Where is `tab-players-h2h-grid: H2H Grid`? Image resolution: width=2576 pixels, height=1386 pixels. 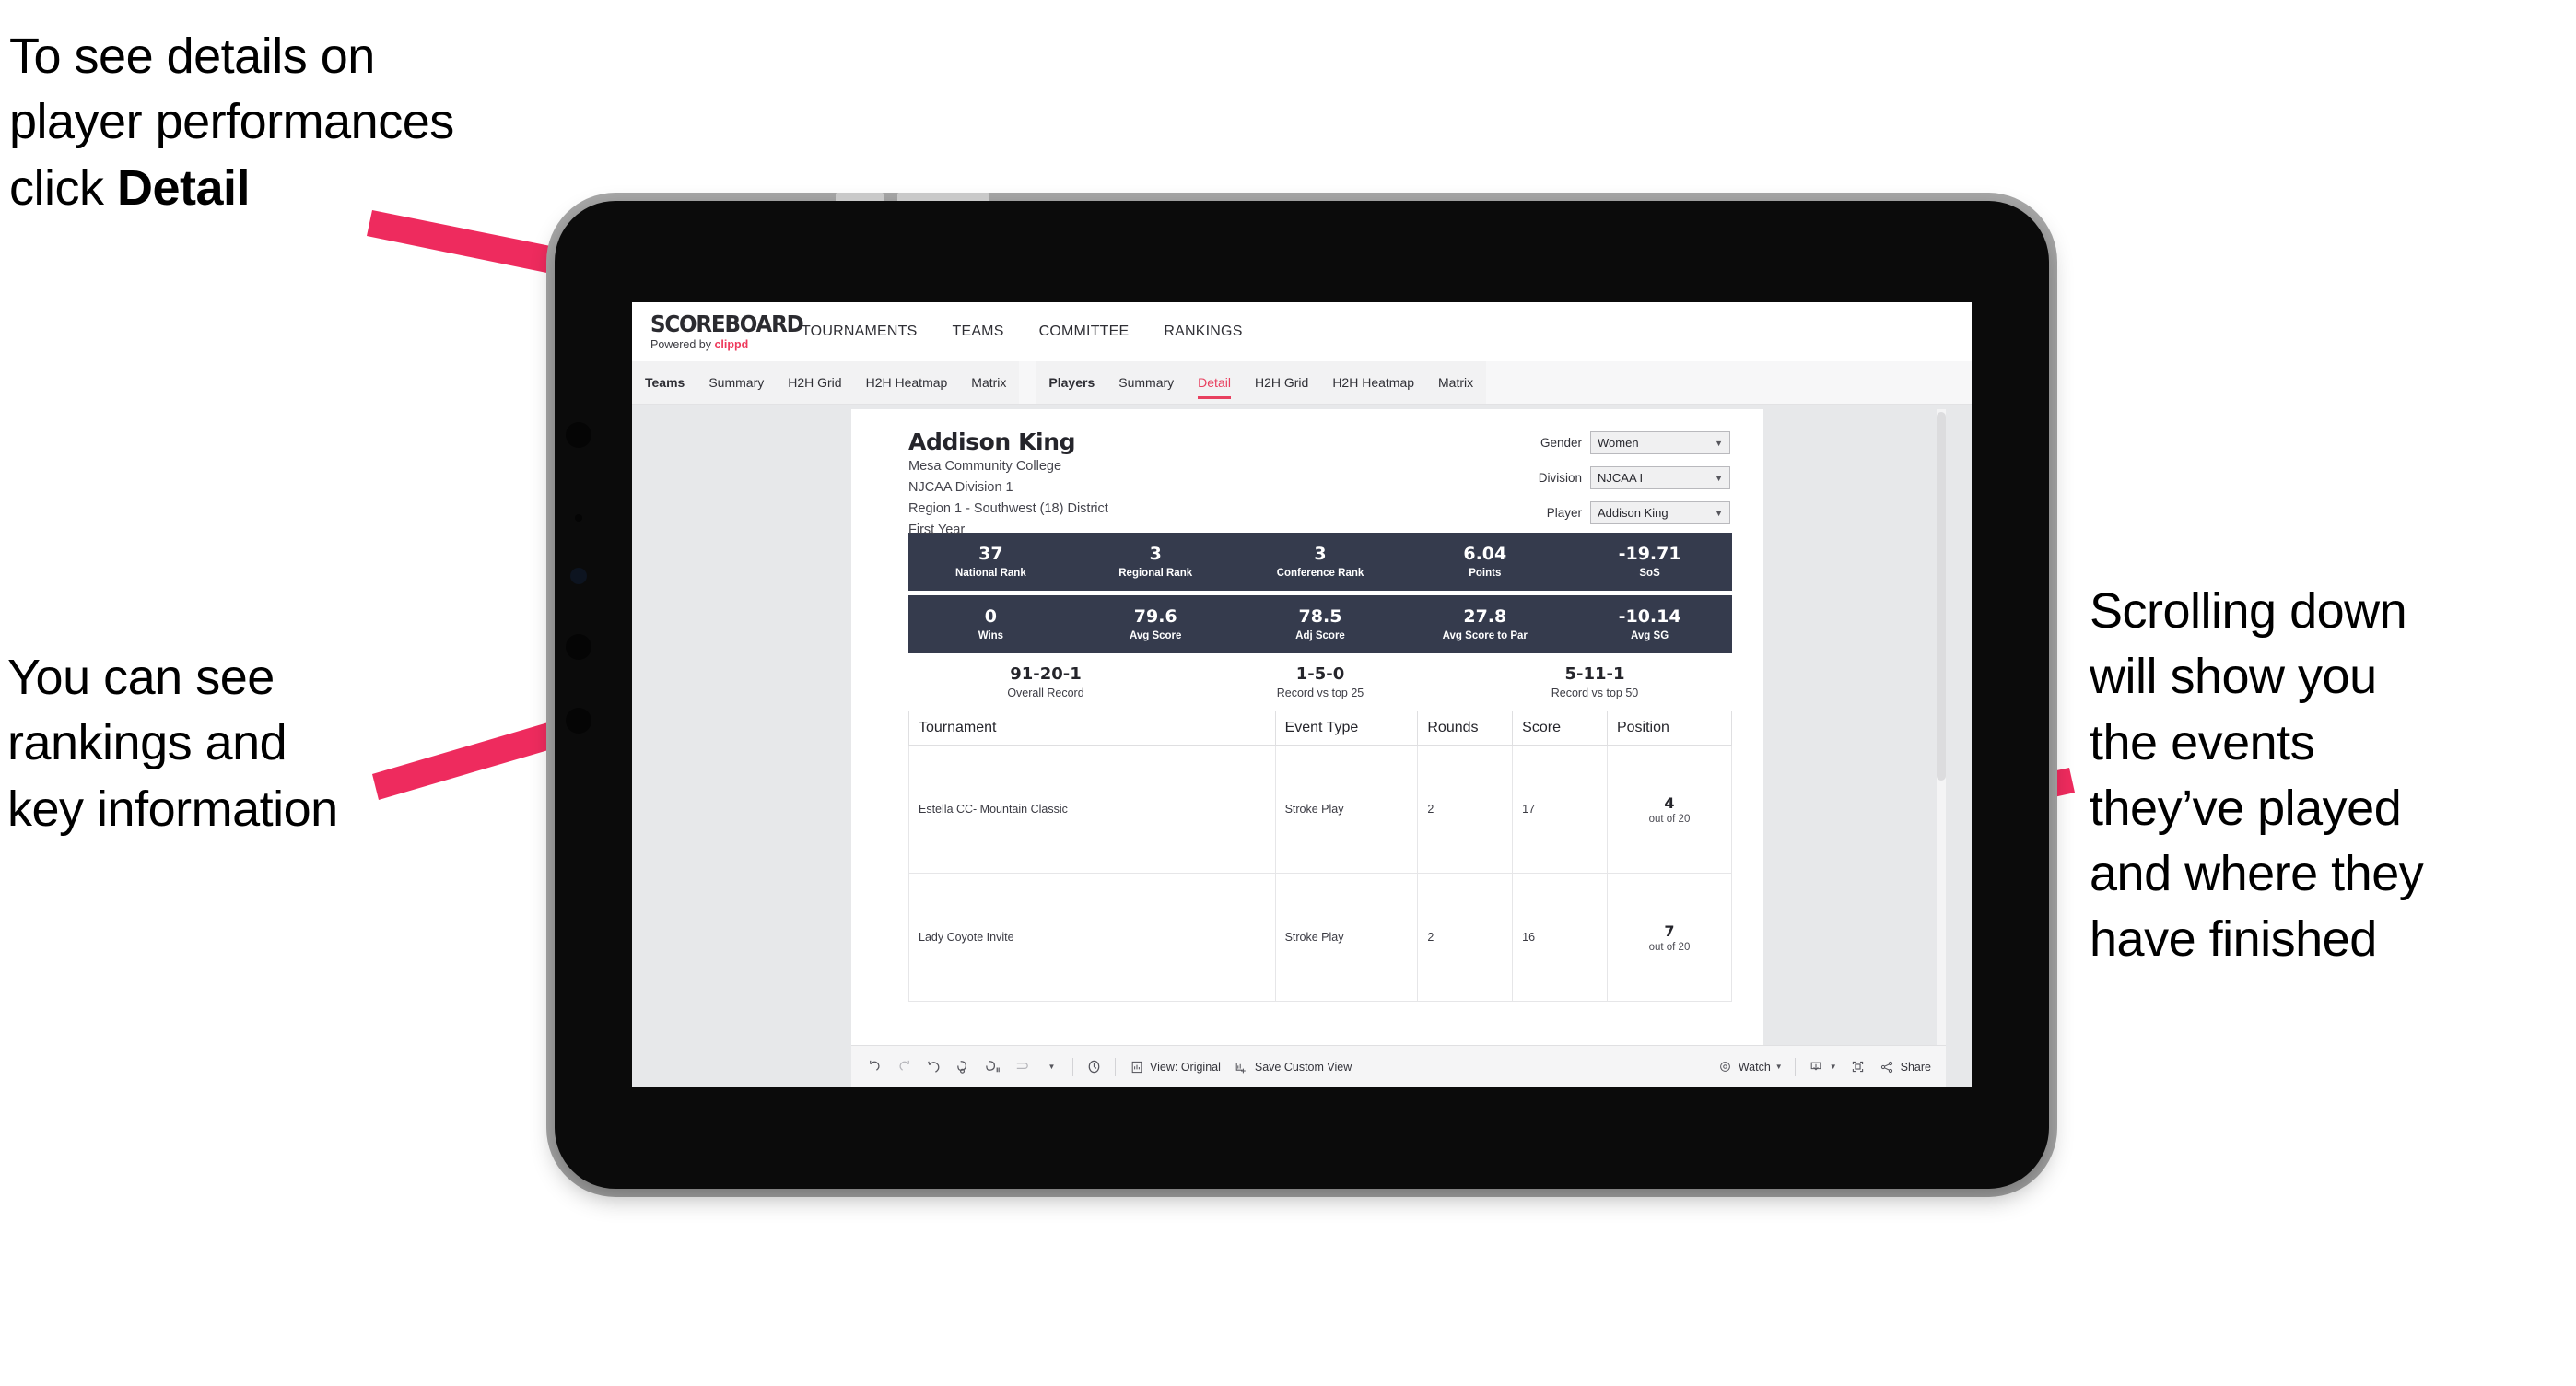 tab-players-h2h-grid: H2H Grid is located at coordinates (1281, 382).